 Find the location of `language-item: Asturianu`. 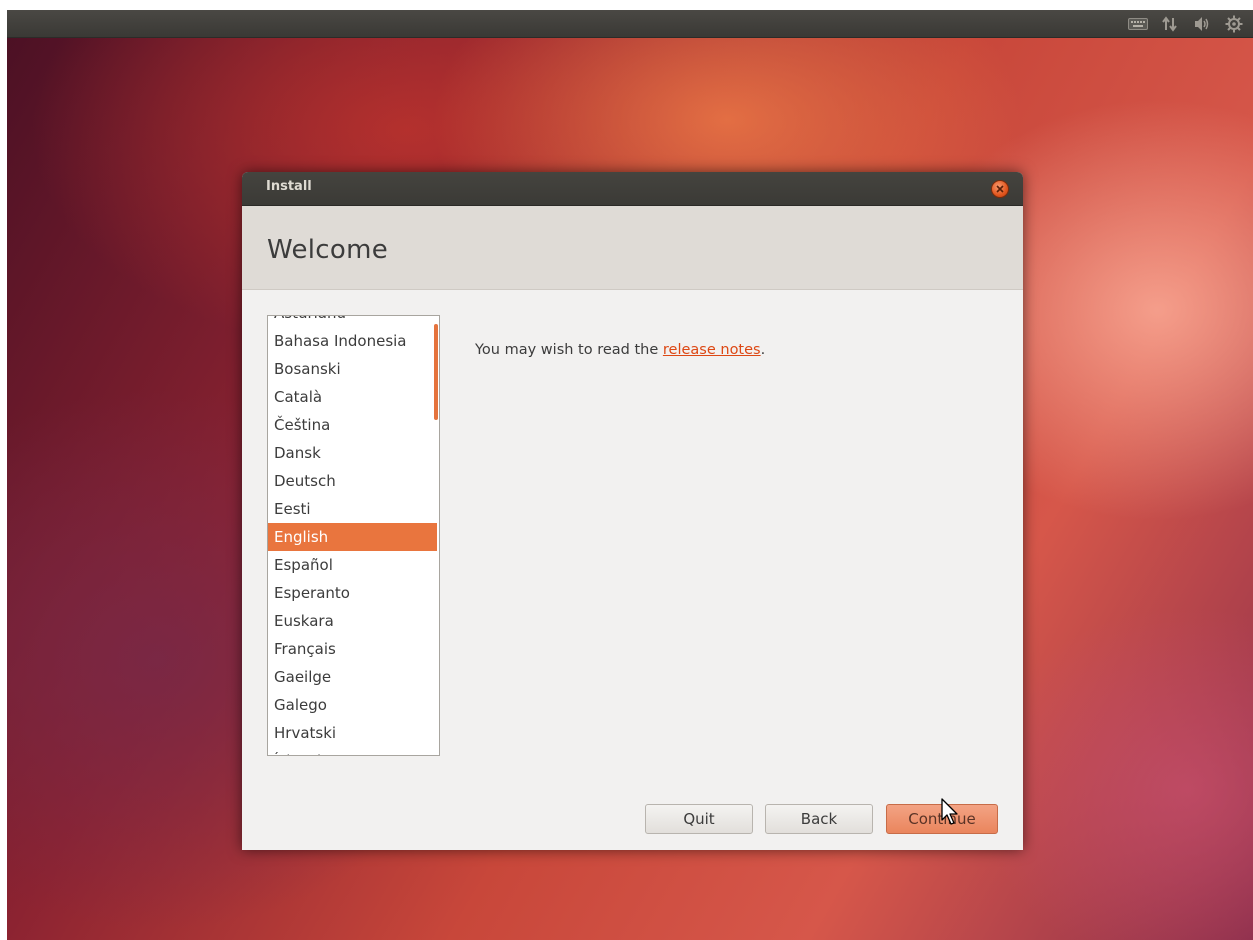

language-item: Asturianu is located at coordinates (352, 321).